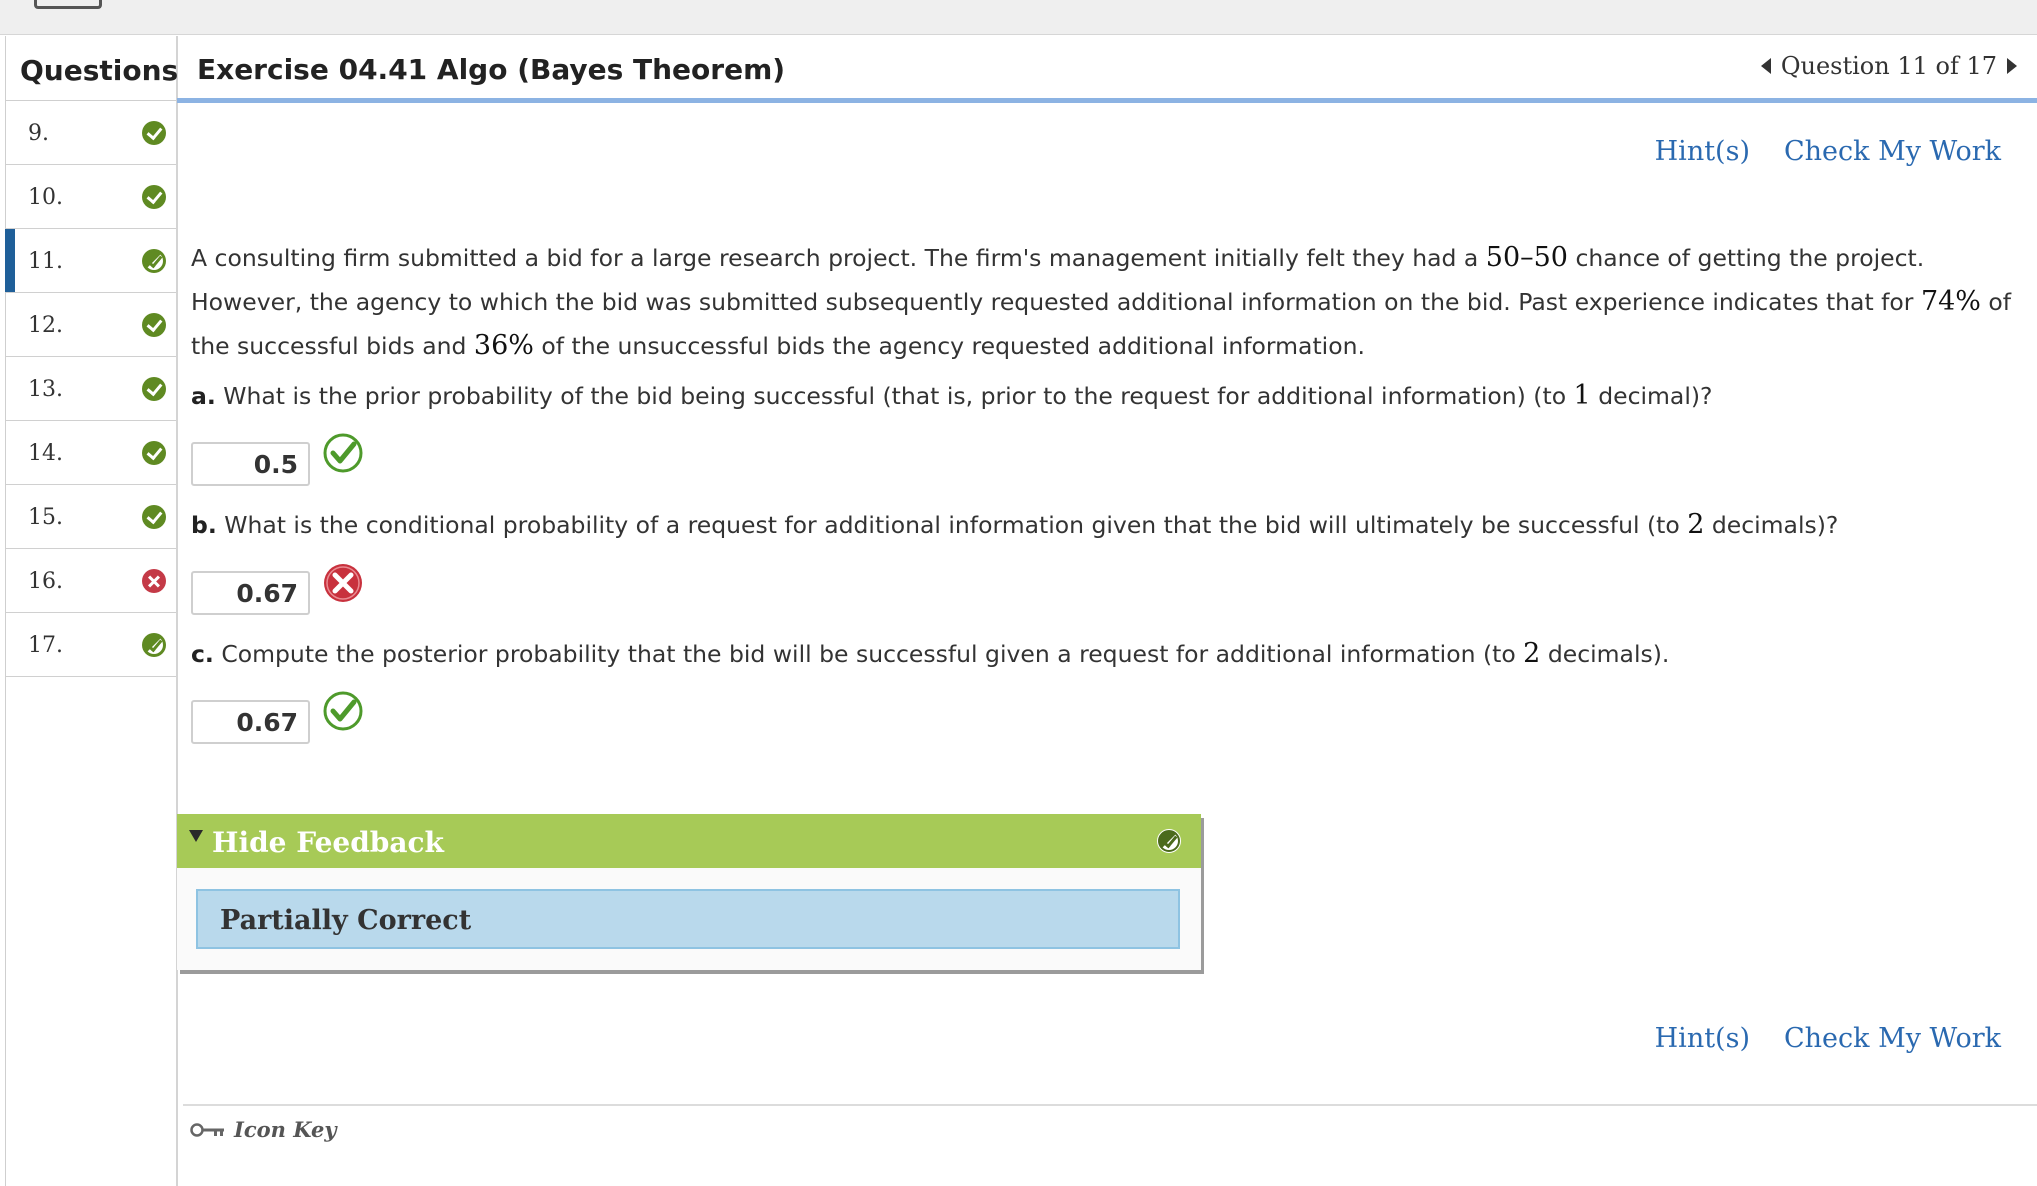 The width and height of the screenshot is (2037, 1186). I want to click on collapse-triangle-icon, so click(196, 836).